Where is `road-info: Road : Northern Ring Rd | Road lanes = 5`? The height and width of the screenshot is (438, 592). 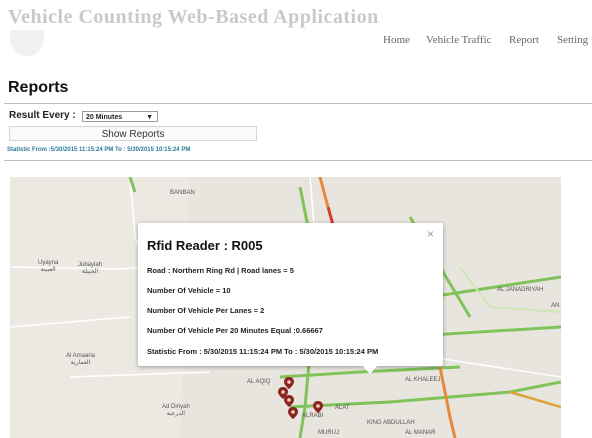
road-info: Road : Northern Ring Rd | Road lanes = 5 is located at coordinates (220, 270).